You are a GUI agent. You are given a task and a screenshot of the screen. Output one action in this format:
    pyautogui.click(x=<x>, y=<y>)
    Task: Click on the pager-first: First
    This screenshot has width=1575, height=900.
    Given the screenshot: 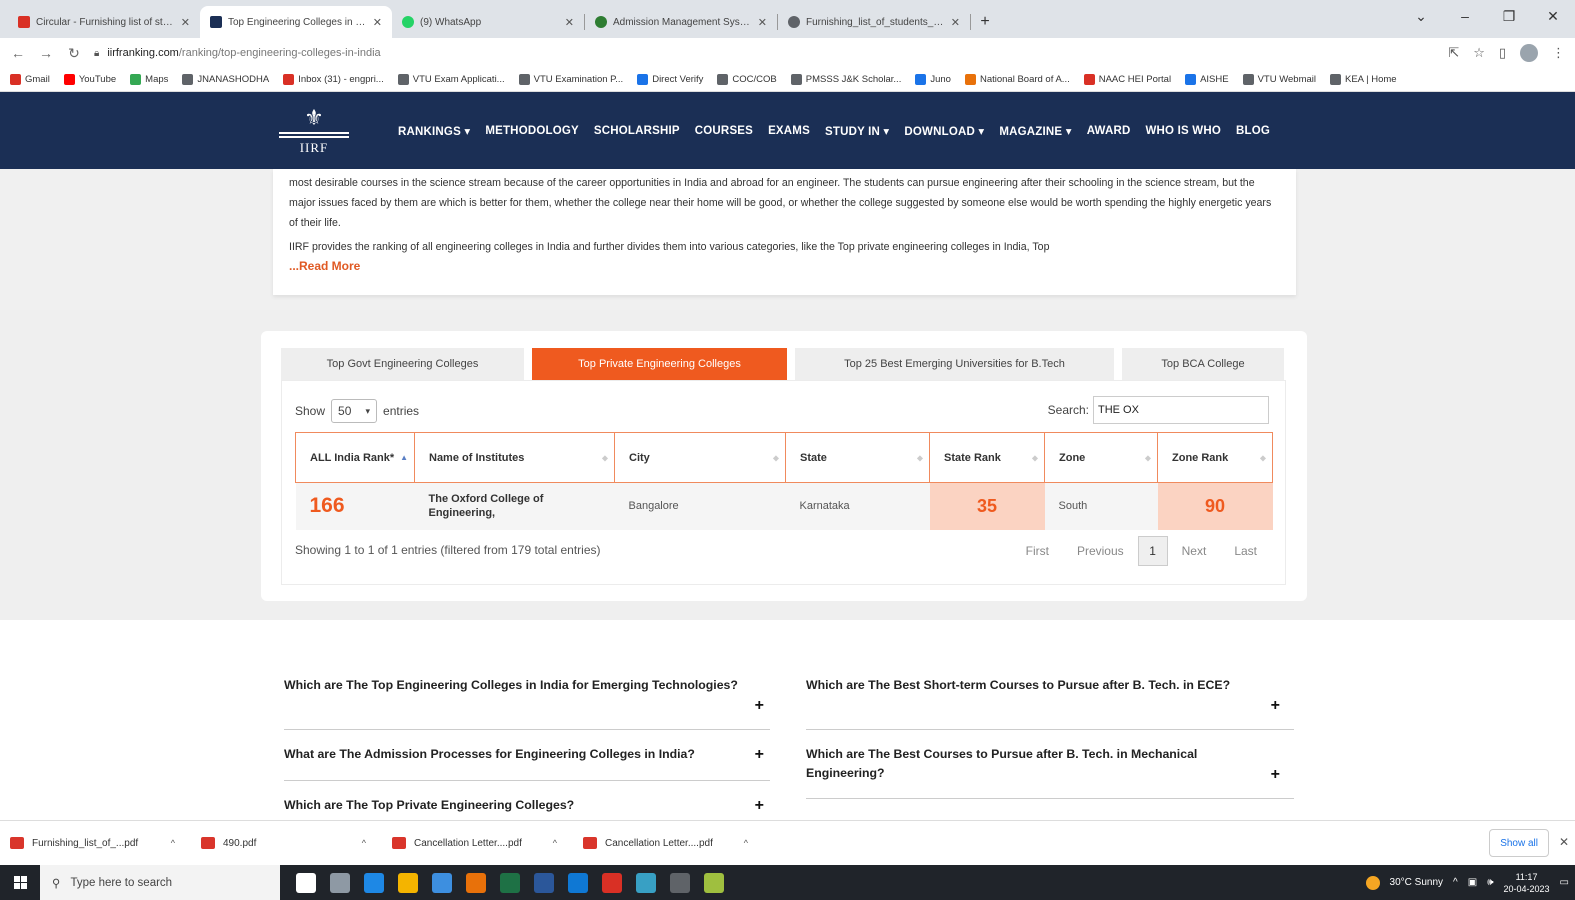 What is the action you would take?
    pyautogui.click(x=1037, y=551)
    